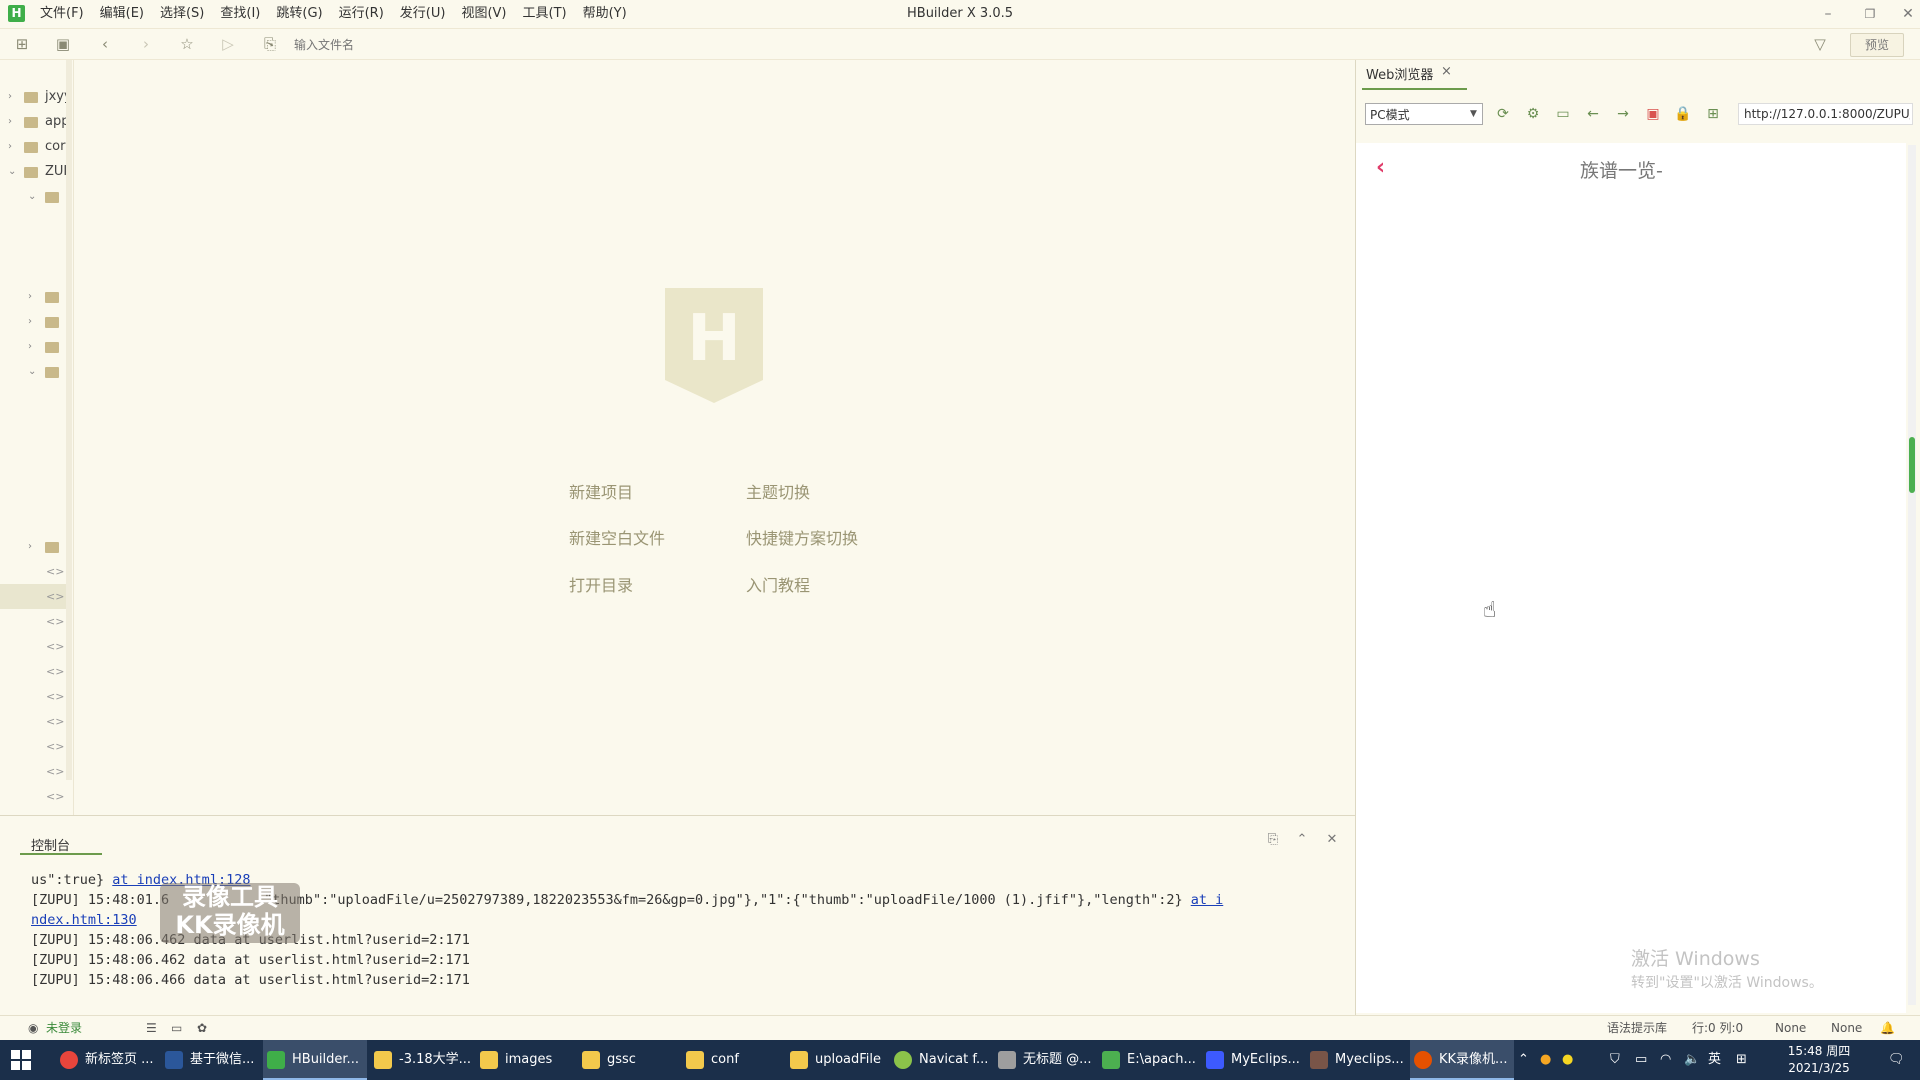 Image resolution: width=1920 pixels, height=1080 pixels. I want to click on ime-indicator: 英, so click(1714, 1060).